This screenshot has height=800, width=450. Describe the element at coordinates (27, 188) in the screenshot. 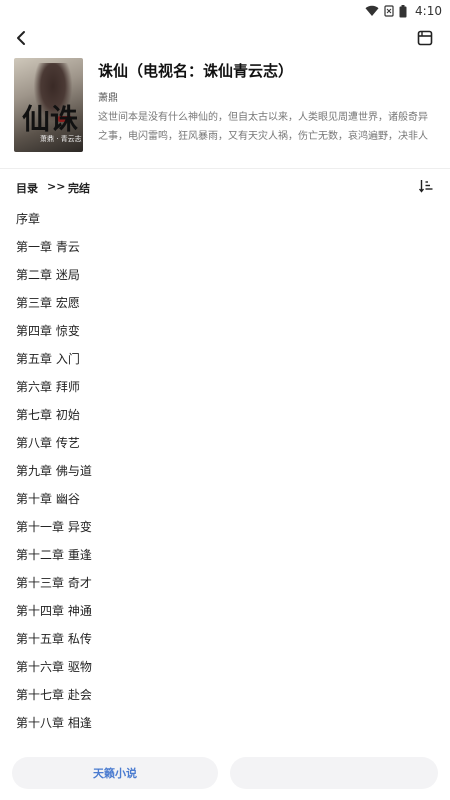

I see `toc-label: 目录` at that location.